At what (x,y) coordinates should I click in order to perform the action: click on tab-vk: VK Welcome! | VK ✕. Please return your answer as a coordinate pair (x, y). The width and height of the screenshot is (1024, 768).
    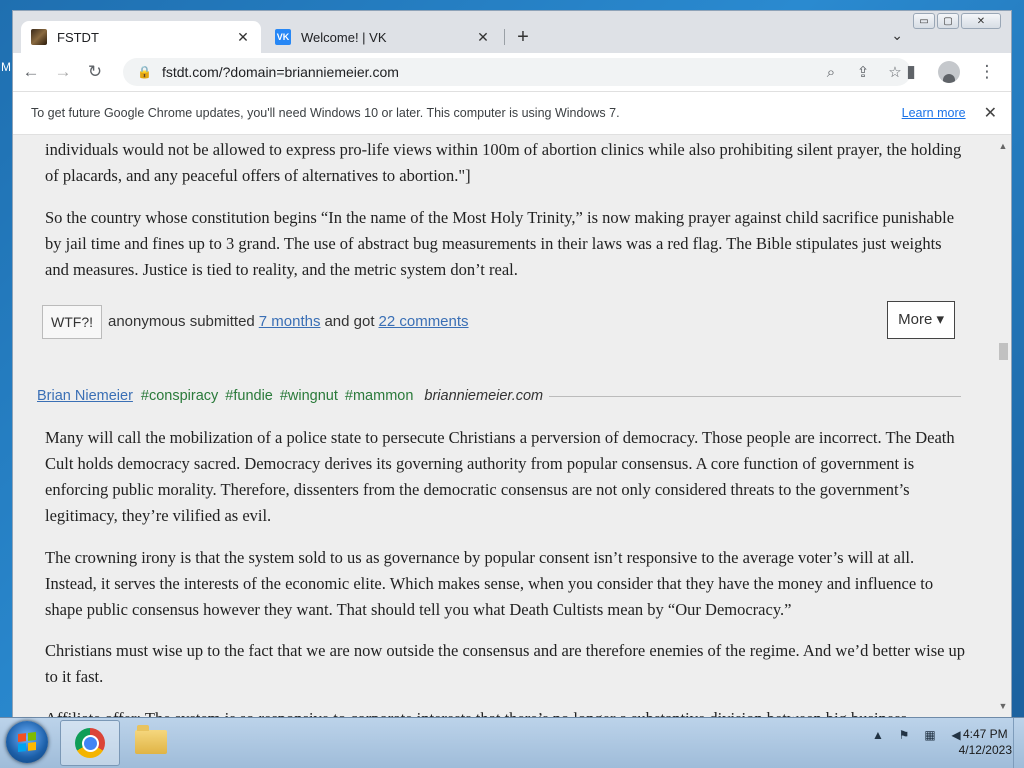
    Looking at the image, I should click on (383, 37).